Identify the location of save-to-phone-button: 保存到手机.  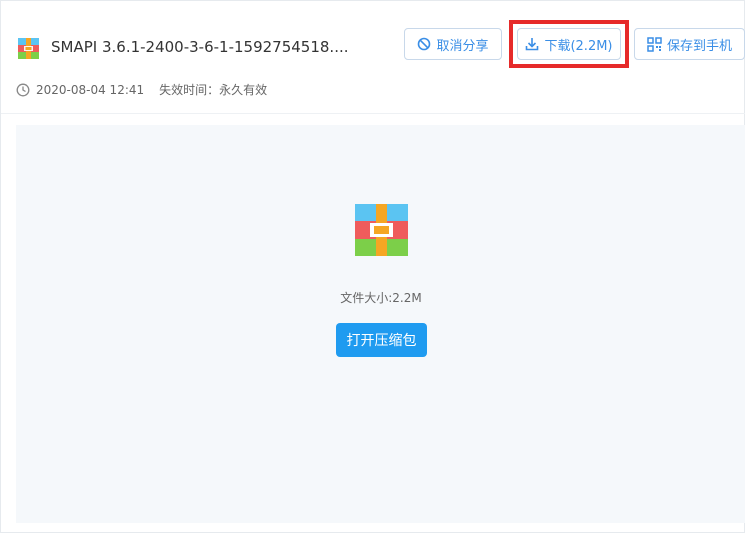
(689, 44).